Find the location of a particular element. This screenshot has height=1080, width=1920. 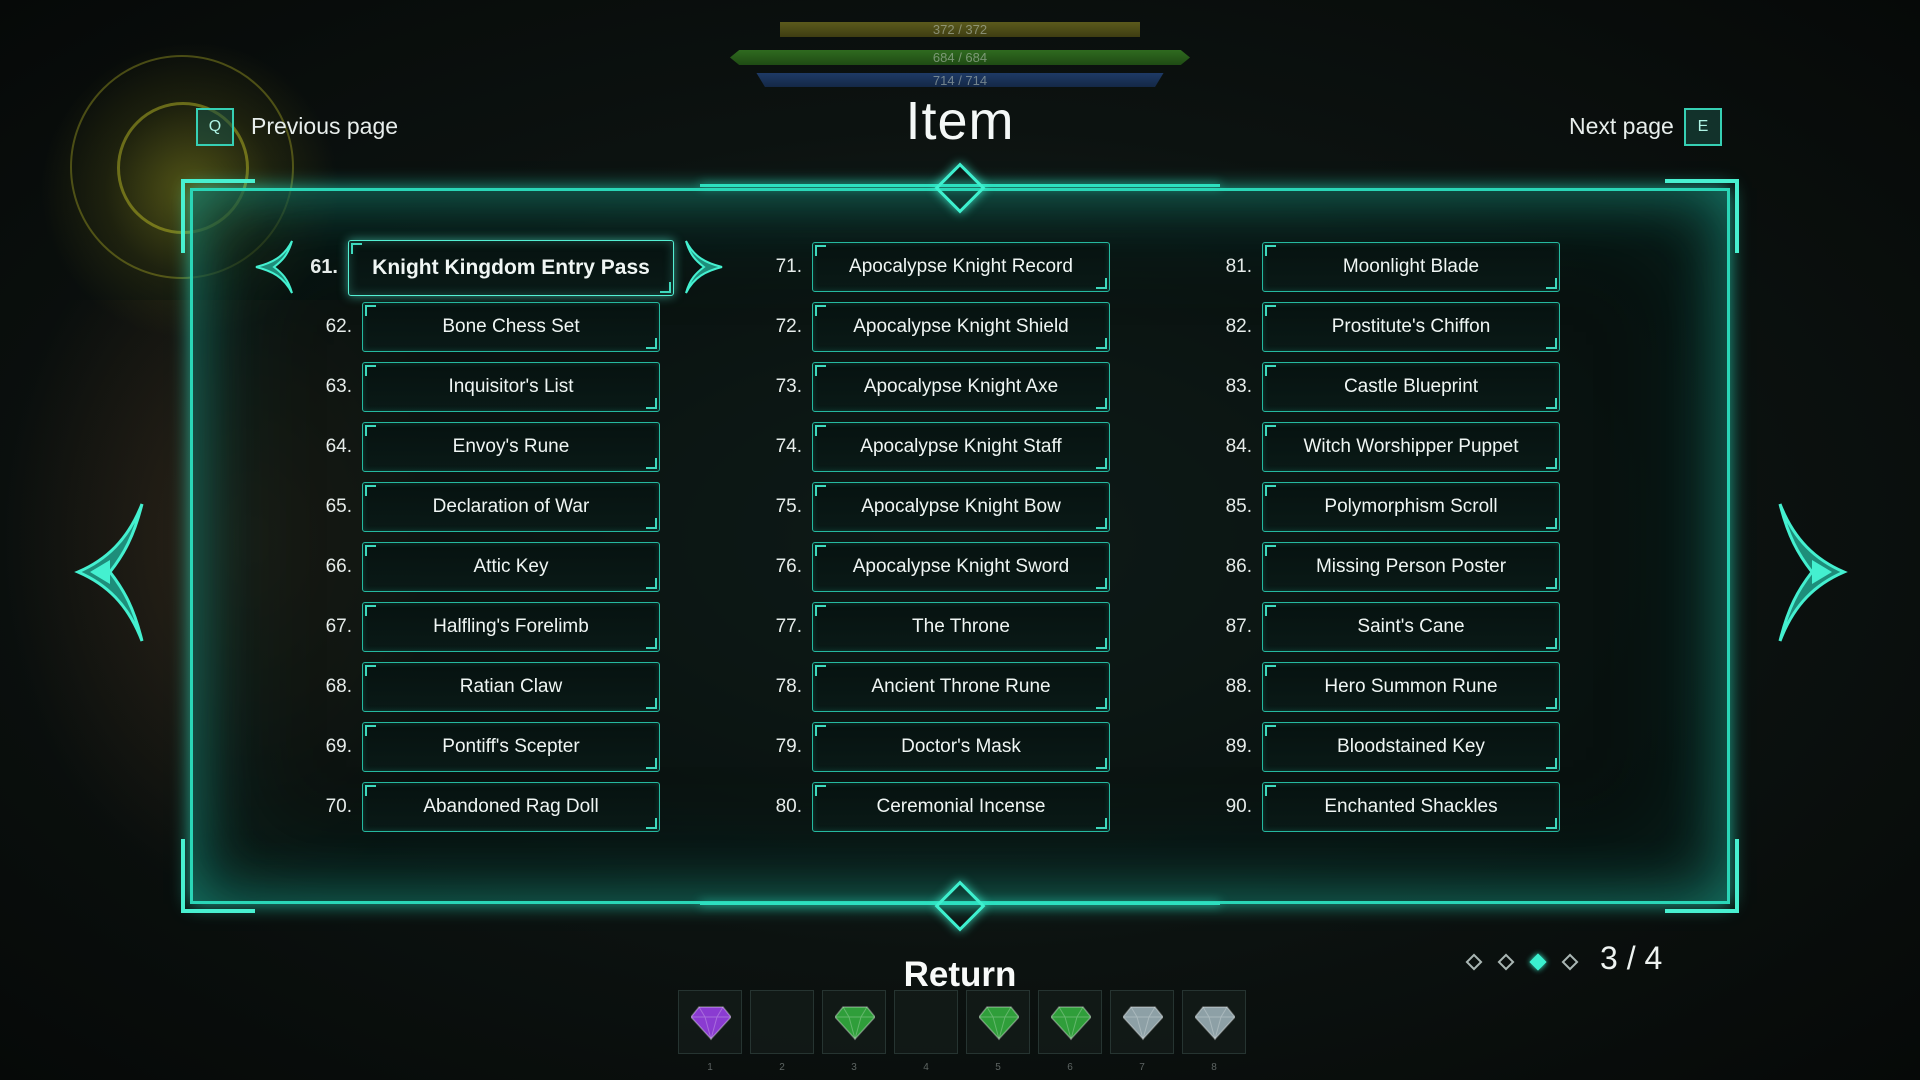

purple-gem-icon is located at coordinates (711, 1023).